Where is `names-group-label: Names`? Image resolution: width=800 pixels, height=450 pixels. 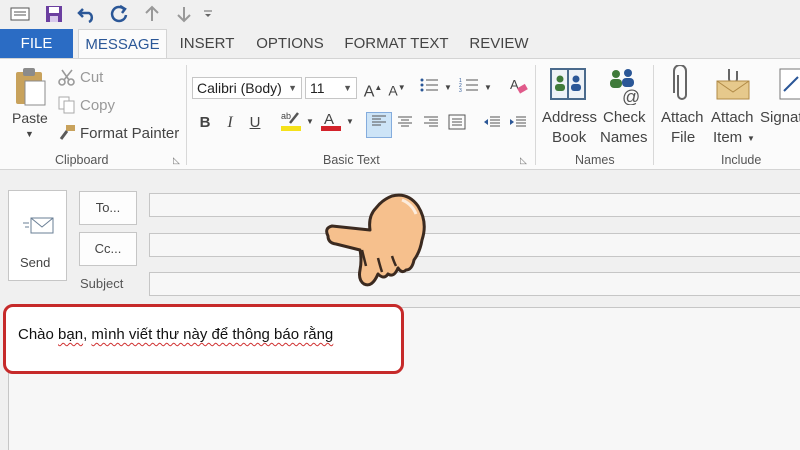
names-group-label: Names is located at coordinates (595, 160).